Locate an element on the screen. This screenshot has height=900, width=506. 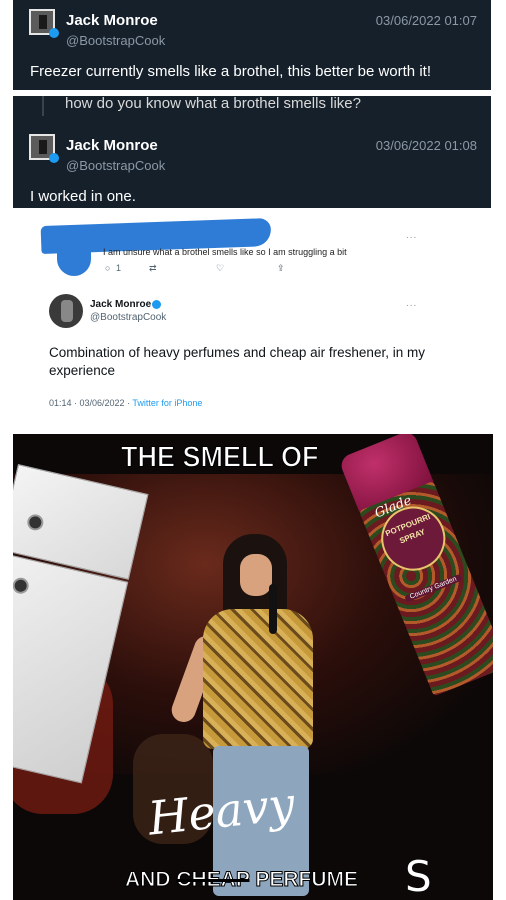
singer-face is located at coordinates (256, 575).